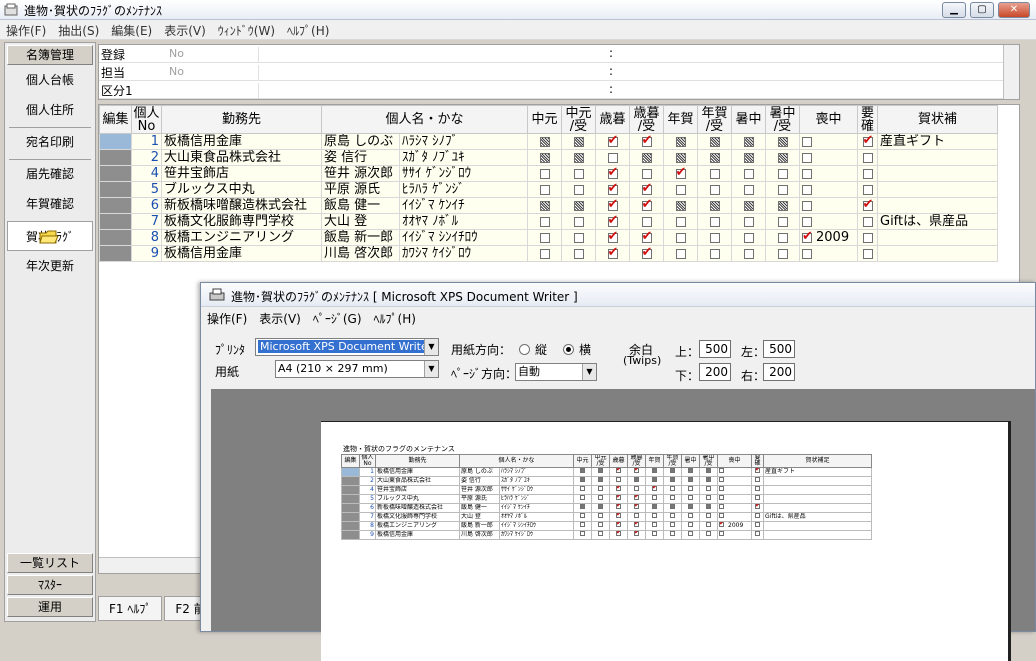 The height and width of the screenshot is (661, 1036). I want to click on table-row: 7板橋文化服飾専門学校大山 登ｵｵﾔﾏ ﾉﾎﾞﾙ Giftは、県産品, so click(548, 221).